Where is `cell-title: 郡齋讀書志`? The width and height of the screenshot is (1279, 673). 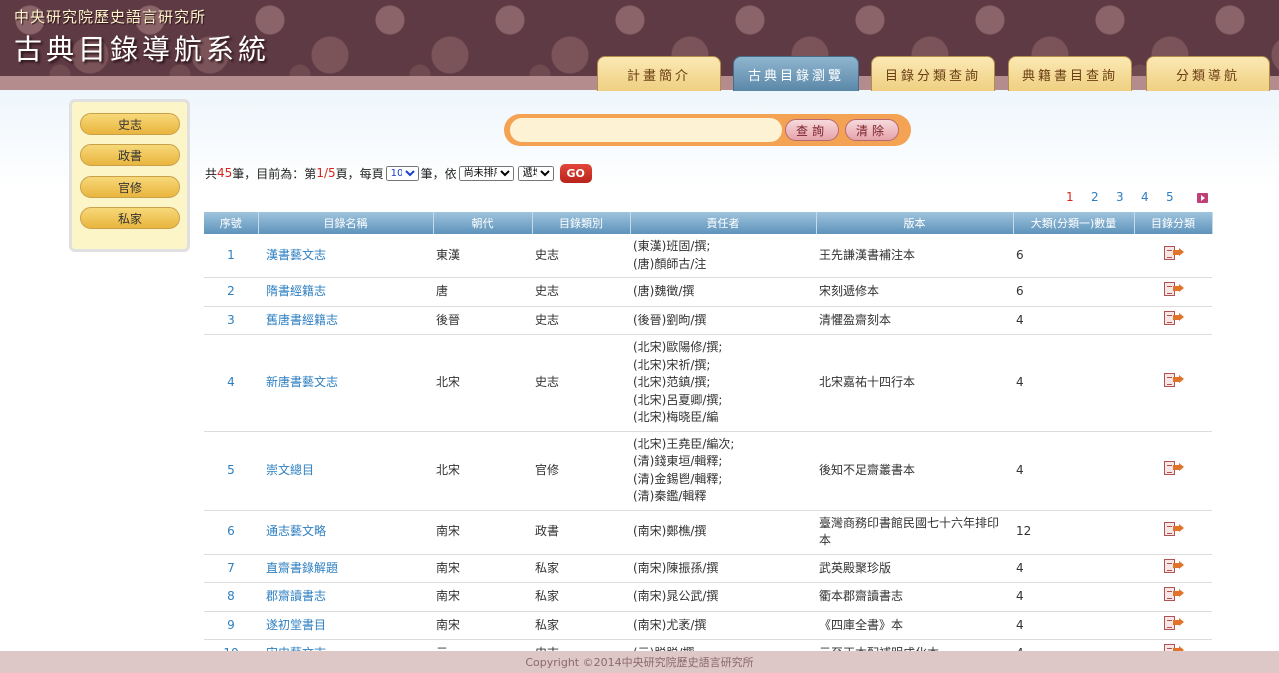 cell-title: 郡齋讀書志 is located at coordinates (345, 597).